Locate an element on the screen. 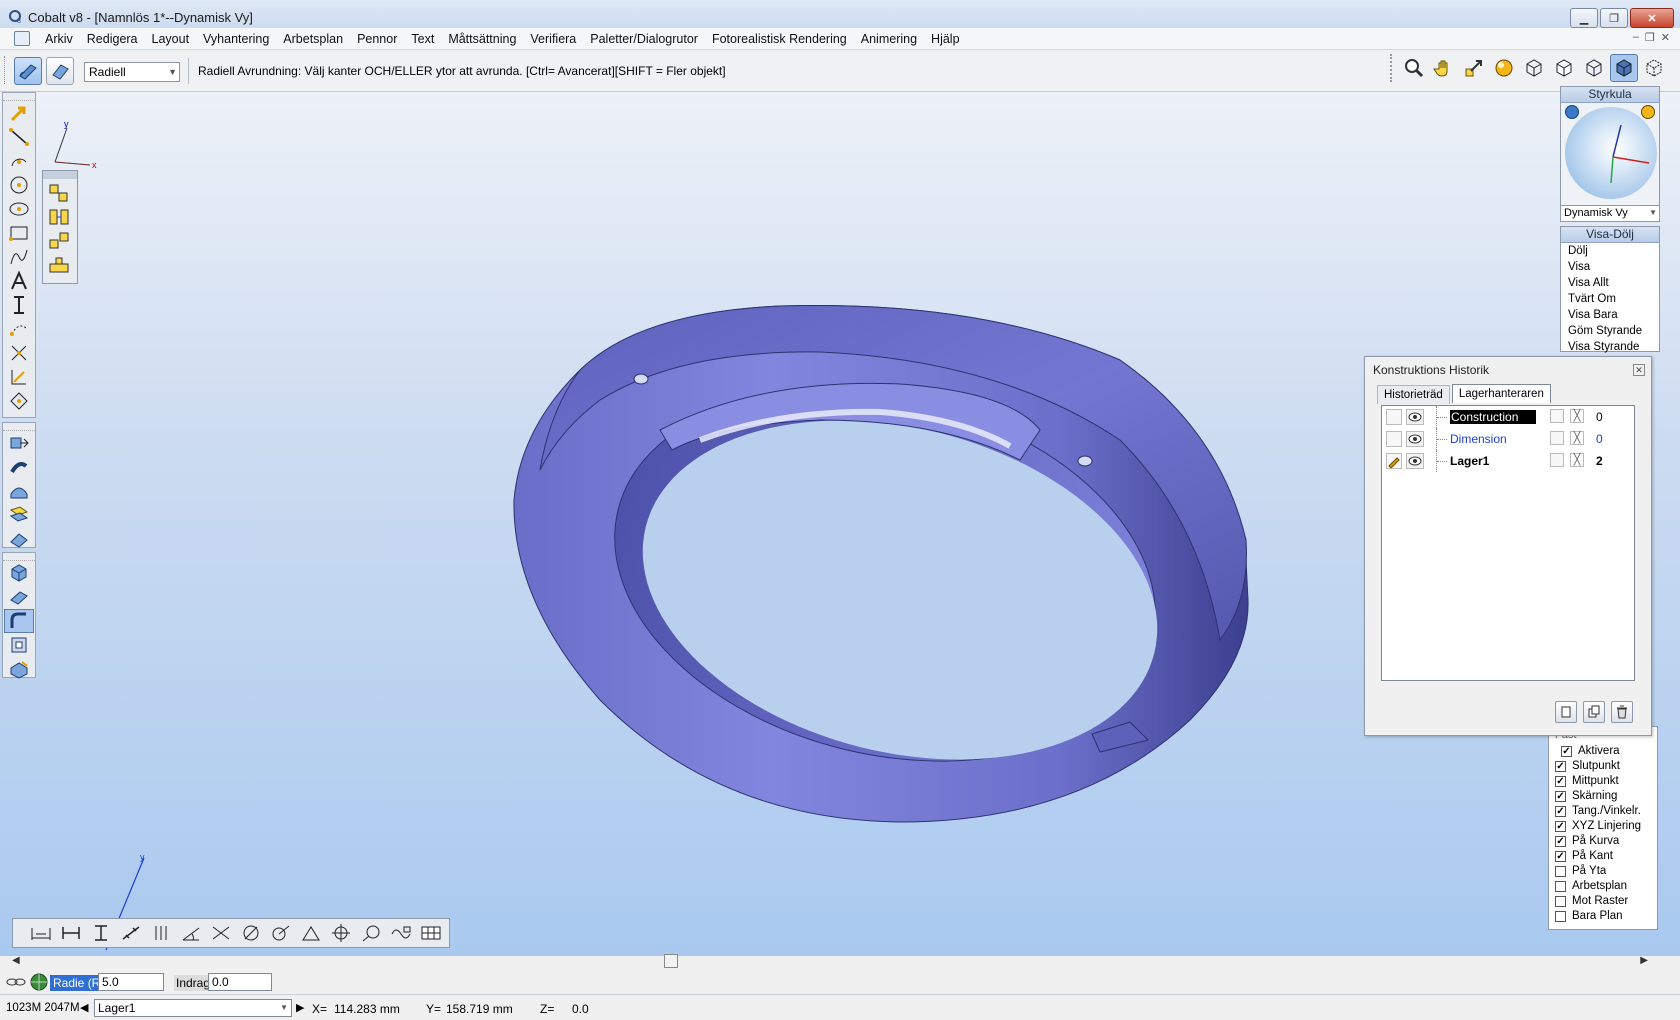  tab-history-tree: Historieträd is located at coordinates (1413, 394).